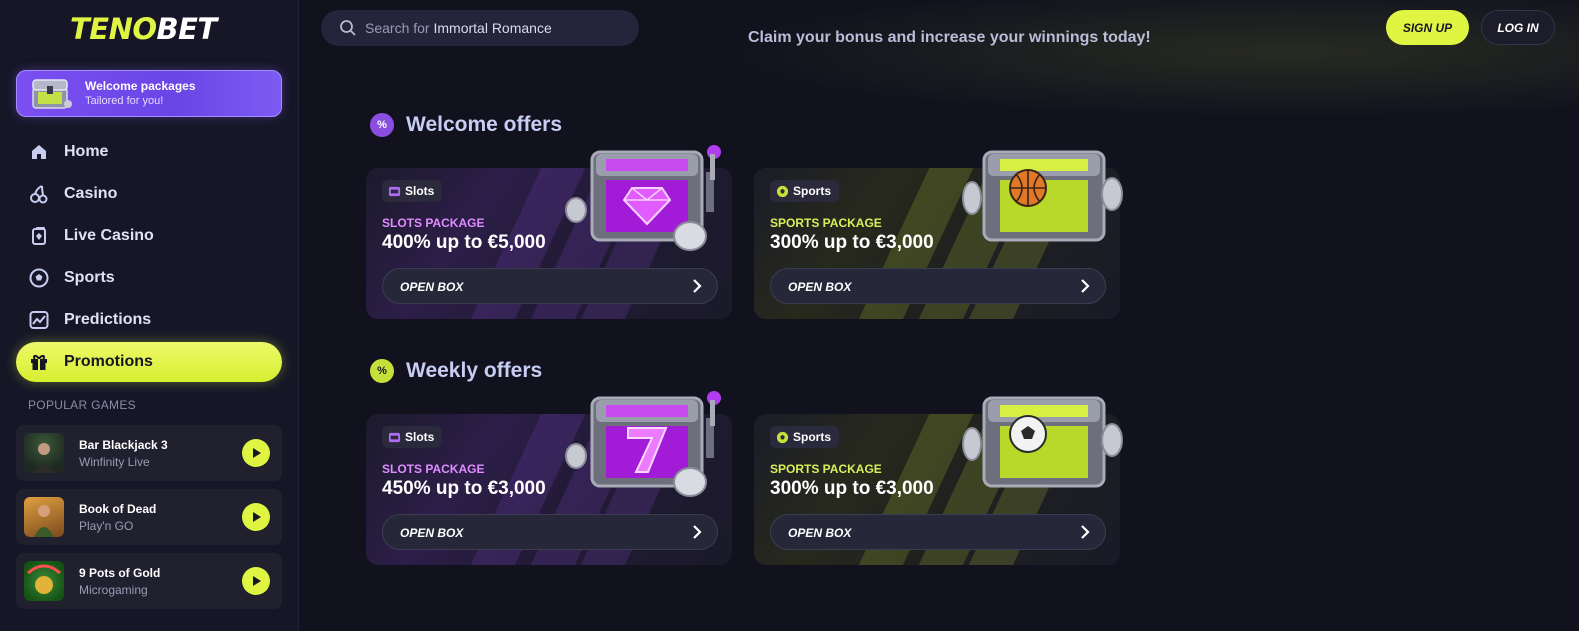 The height and width of the screenshot is (631, 1579). Describe the element at coordinates (149, 453) in the screenshot. I see `game-item: Bar Blackjack 3 Winfinity Live` at that location.